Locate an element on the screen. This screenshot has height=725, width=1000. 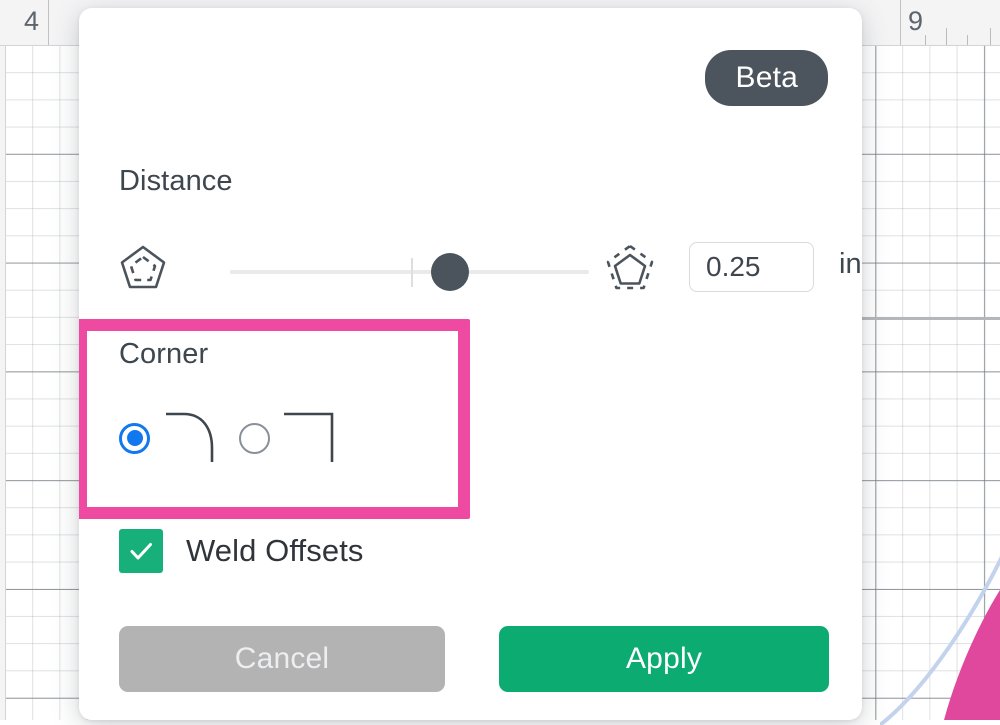
ruler-label-9: 9 is located at coordinates (916, 21).